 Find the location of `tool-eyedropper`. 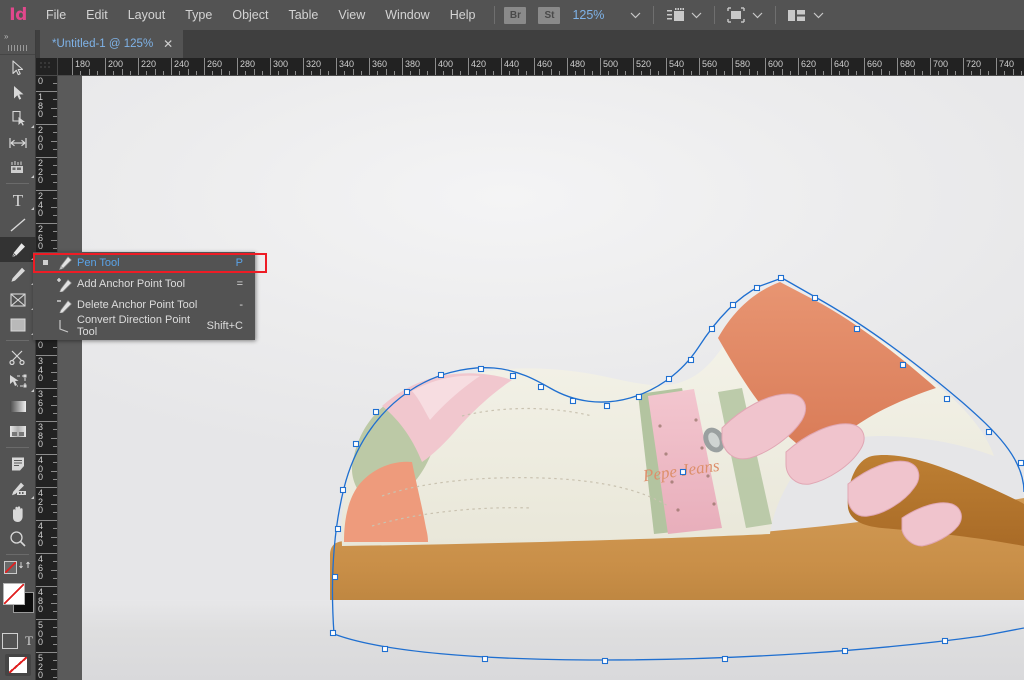

tool-eyedropper is located at coordinates (18, 488).